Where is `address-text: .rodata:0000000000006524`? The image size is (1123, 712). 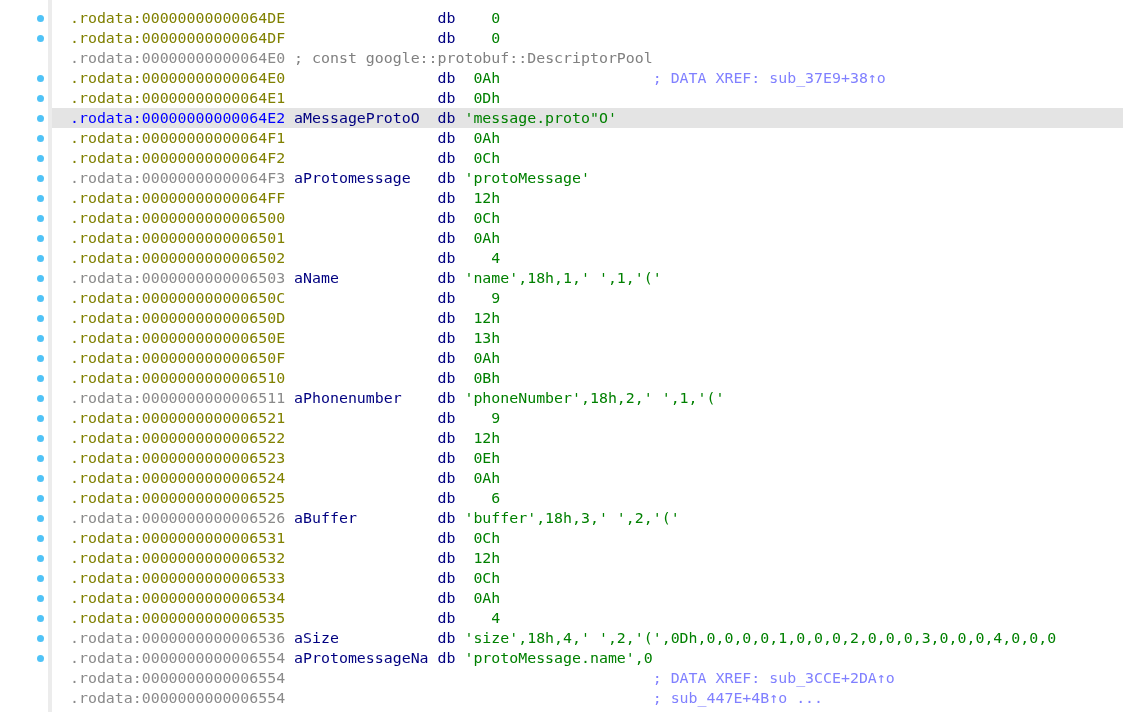 address-text: .rodata:0000000000006524 is located at coordinates (178, 478).